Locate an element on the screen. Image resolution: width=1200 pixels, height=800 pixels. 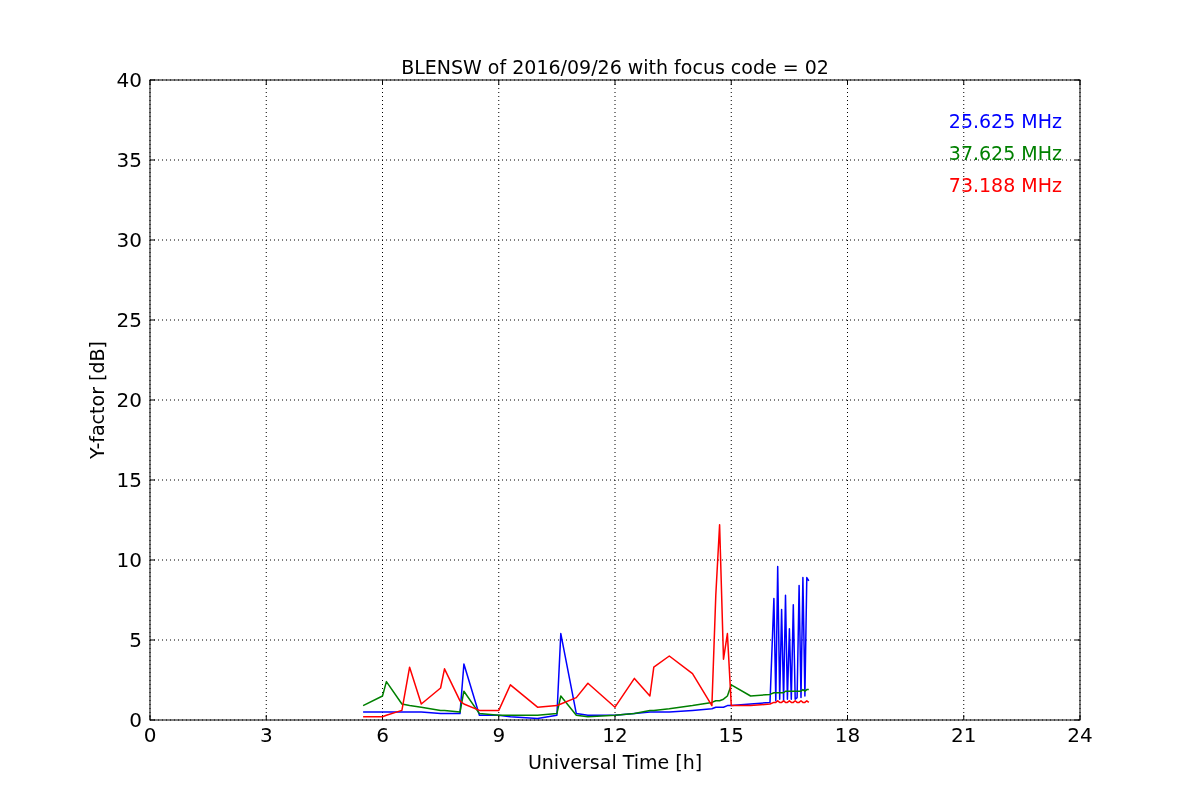
legend-label: 37.625 MHz is located at coordinates (1005, 153).